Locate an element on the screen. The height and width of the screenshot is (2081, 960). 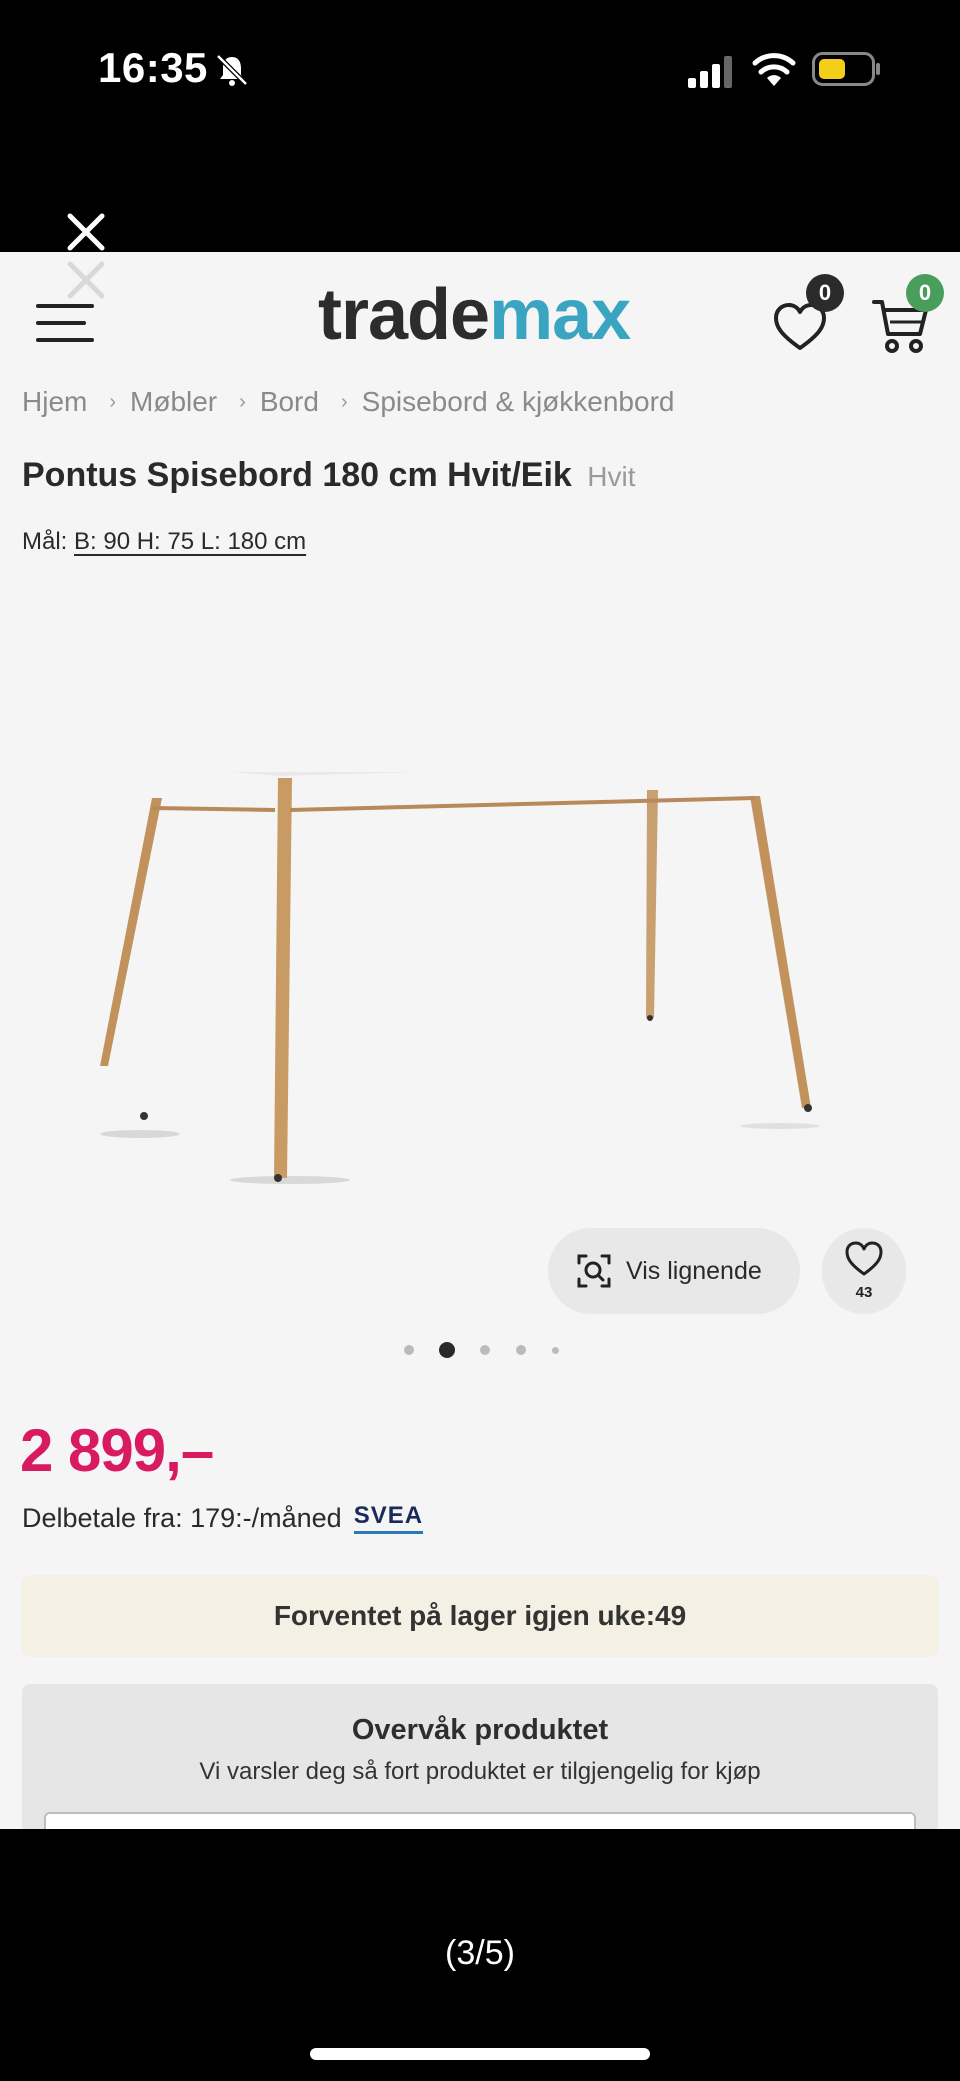
favorite-count: 43 is located at coordinates (864, 1292).